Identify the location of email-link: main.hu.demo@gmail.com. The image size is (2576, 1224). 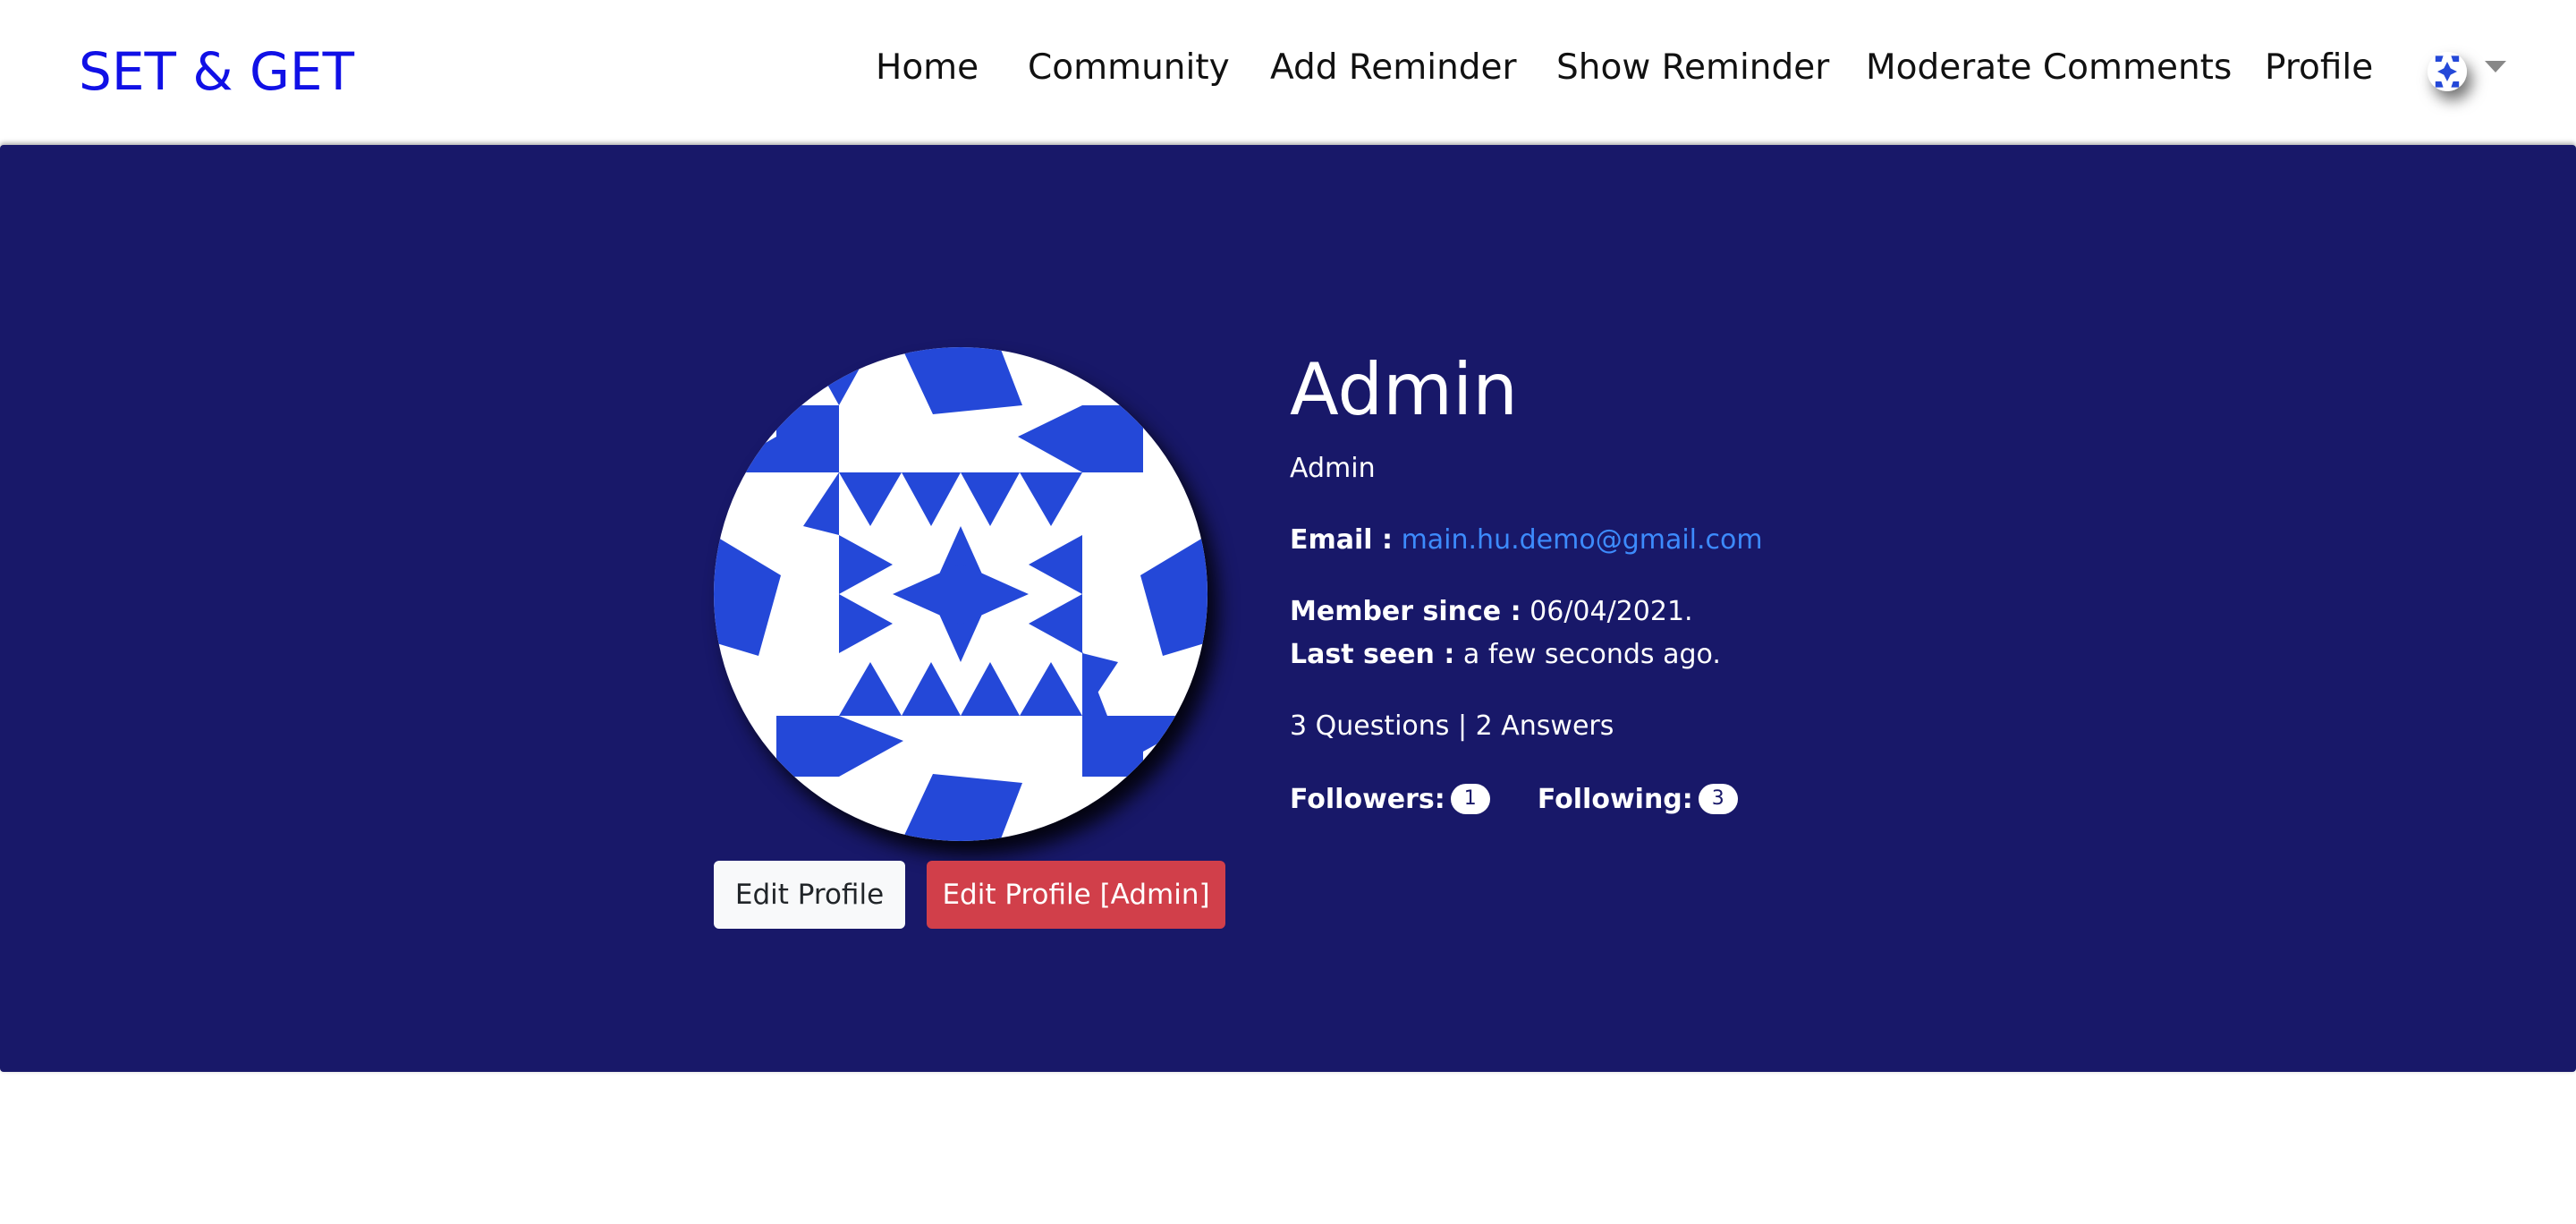
(1582, 540).